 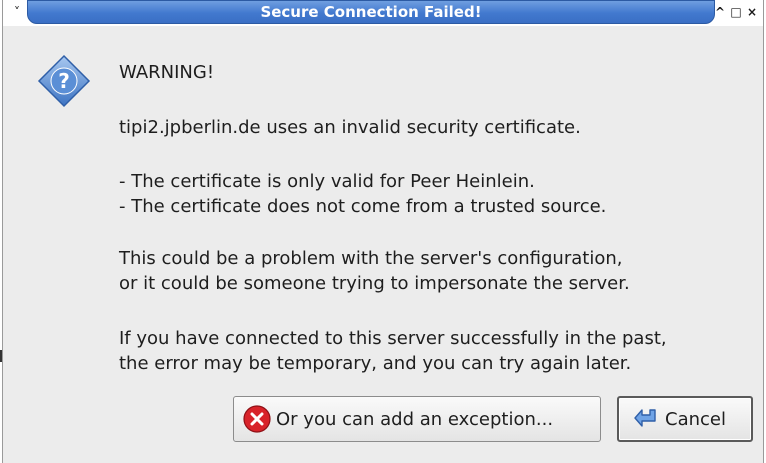 I want to click on warning-heading: WARNING!, so click(x=167, y=72).